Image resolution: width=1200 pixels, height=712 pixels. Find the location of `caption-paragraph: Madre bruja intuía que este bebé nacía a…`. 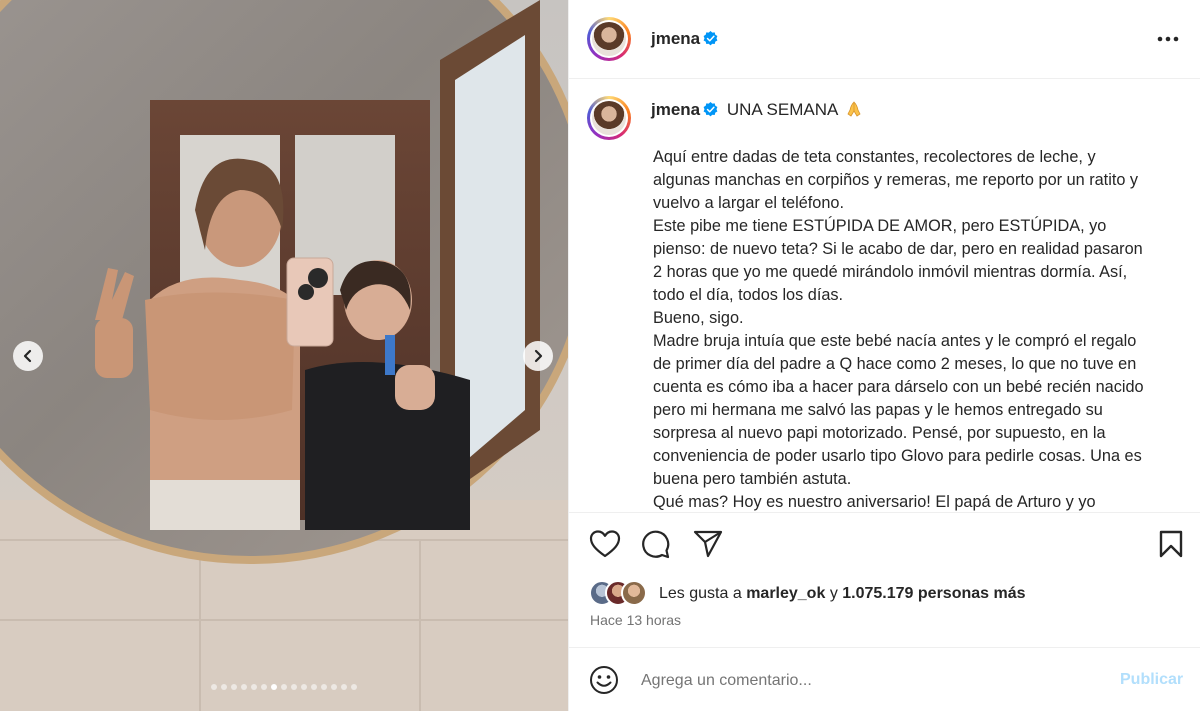

caption-paragraph: Madre bruja intuía que este bebé nacía a… is located at coordinates (901, 410).